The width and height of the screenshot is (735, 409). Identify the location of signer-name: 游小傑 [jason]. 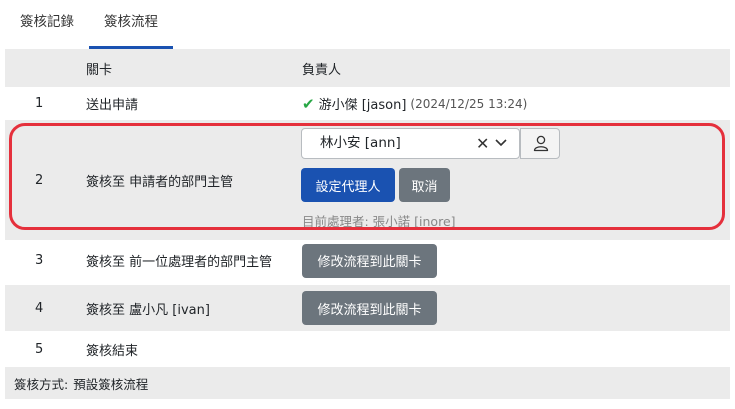
(362, 105).